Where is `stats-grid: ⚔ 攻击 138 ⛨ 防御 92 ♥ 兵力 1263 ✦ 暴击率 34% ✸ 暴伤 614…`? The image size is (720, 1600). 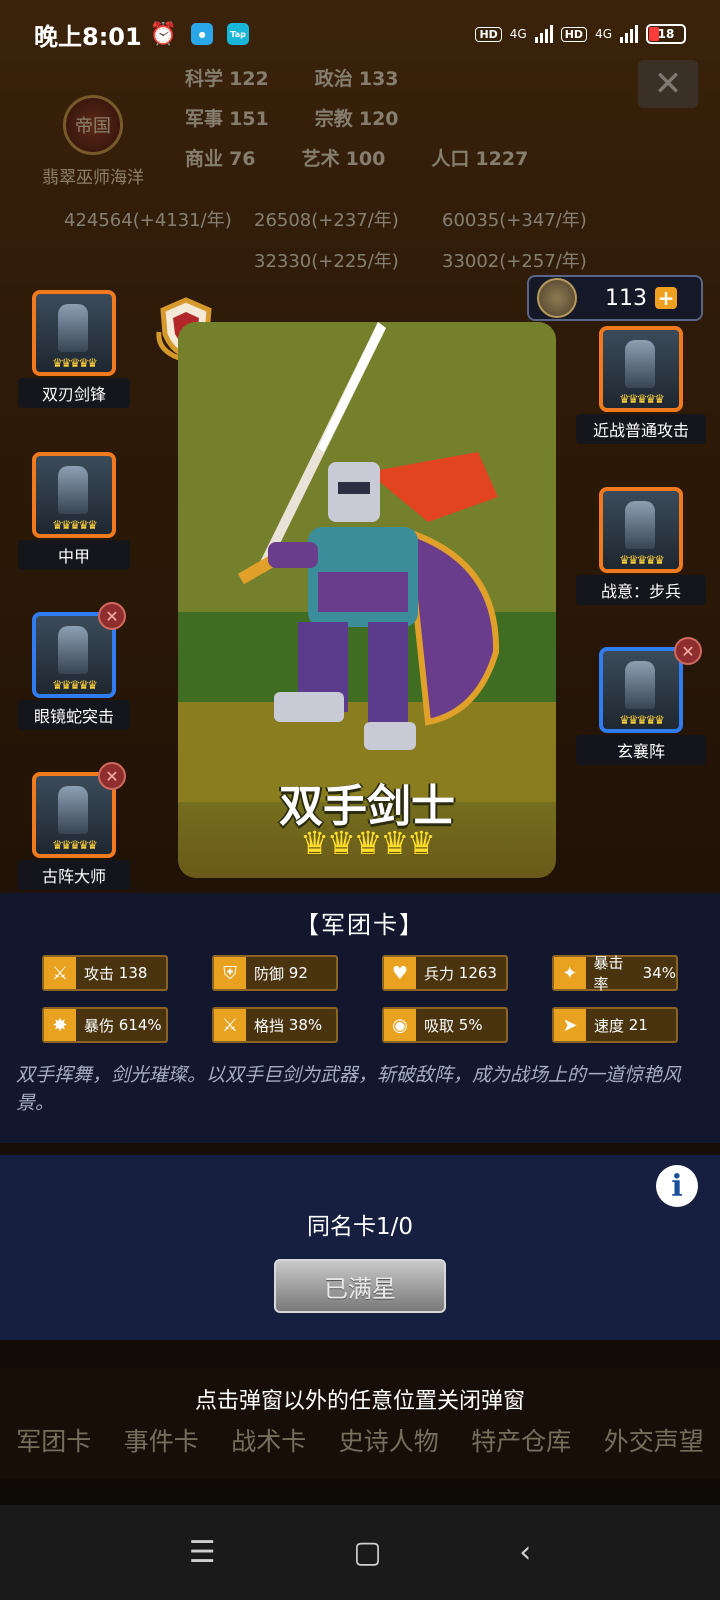 stats-grid: ⚔ 攻击 138 ⛨ 防御 92 ♥ 兵力 1263 ✦ 暴击率 34% ✸ 暴伤 614… is located at coordinates (362, 998).